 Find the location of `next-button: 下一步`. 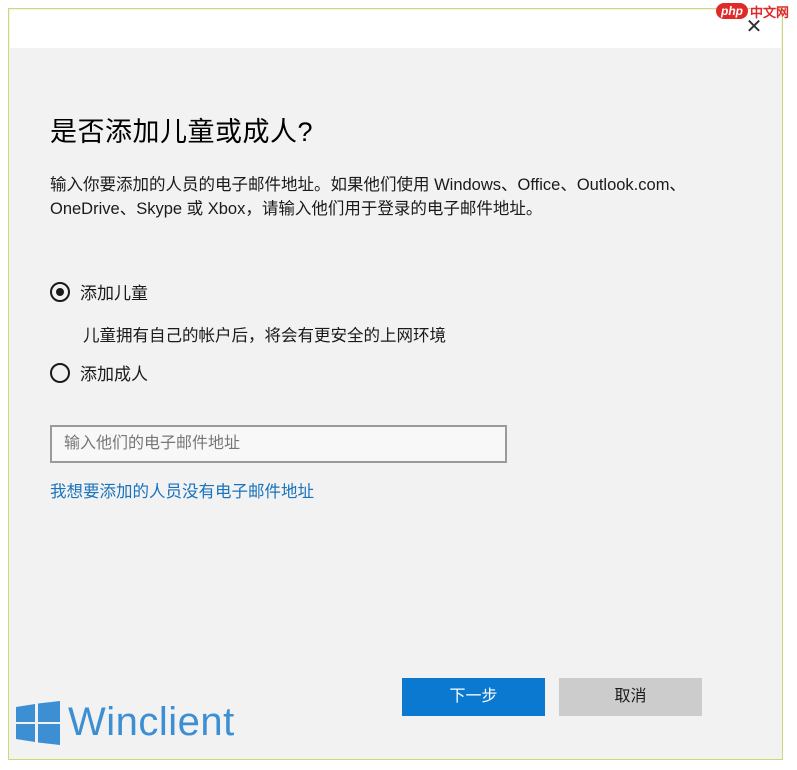

next-button: 下一步 is located at coordinates (473, 697).